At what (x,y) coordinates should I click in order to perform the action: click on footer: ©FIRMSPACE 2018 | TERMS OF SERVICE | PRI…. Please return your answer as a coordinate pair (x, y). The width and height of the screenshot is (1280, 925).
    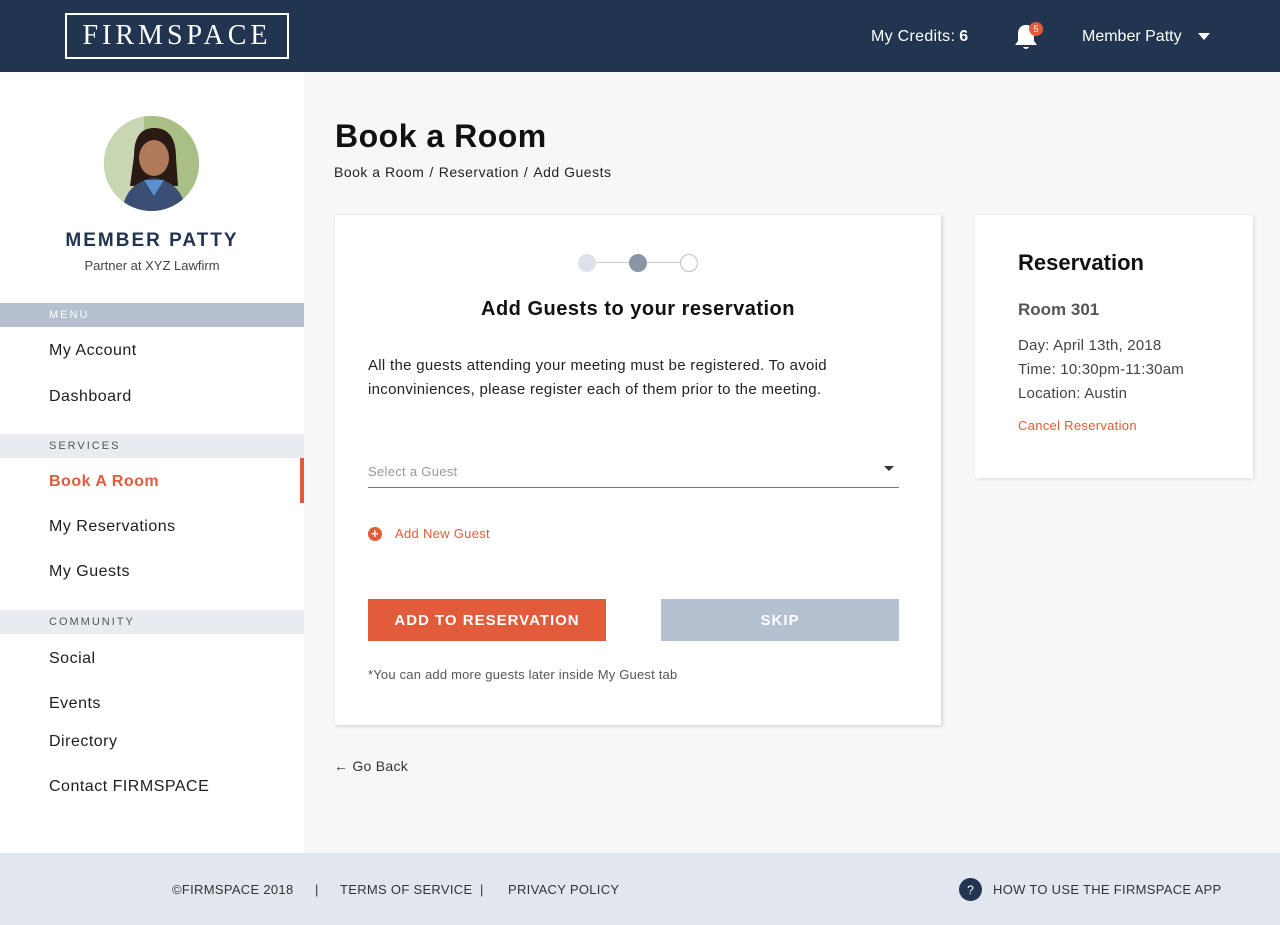
    Looking at the image, I should click on (640, 889).